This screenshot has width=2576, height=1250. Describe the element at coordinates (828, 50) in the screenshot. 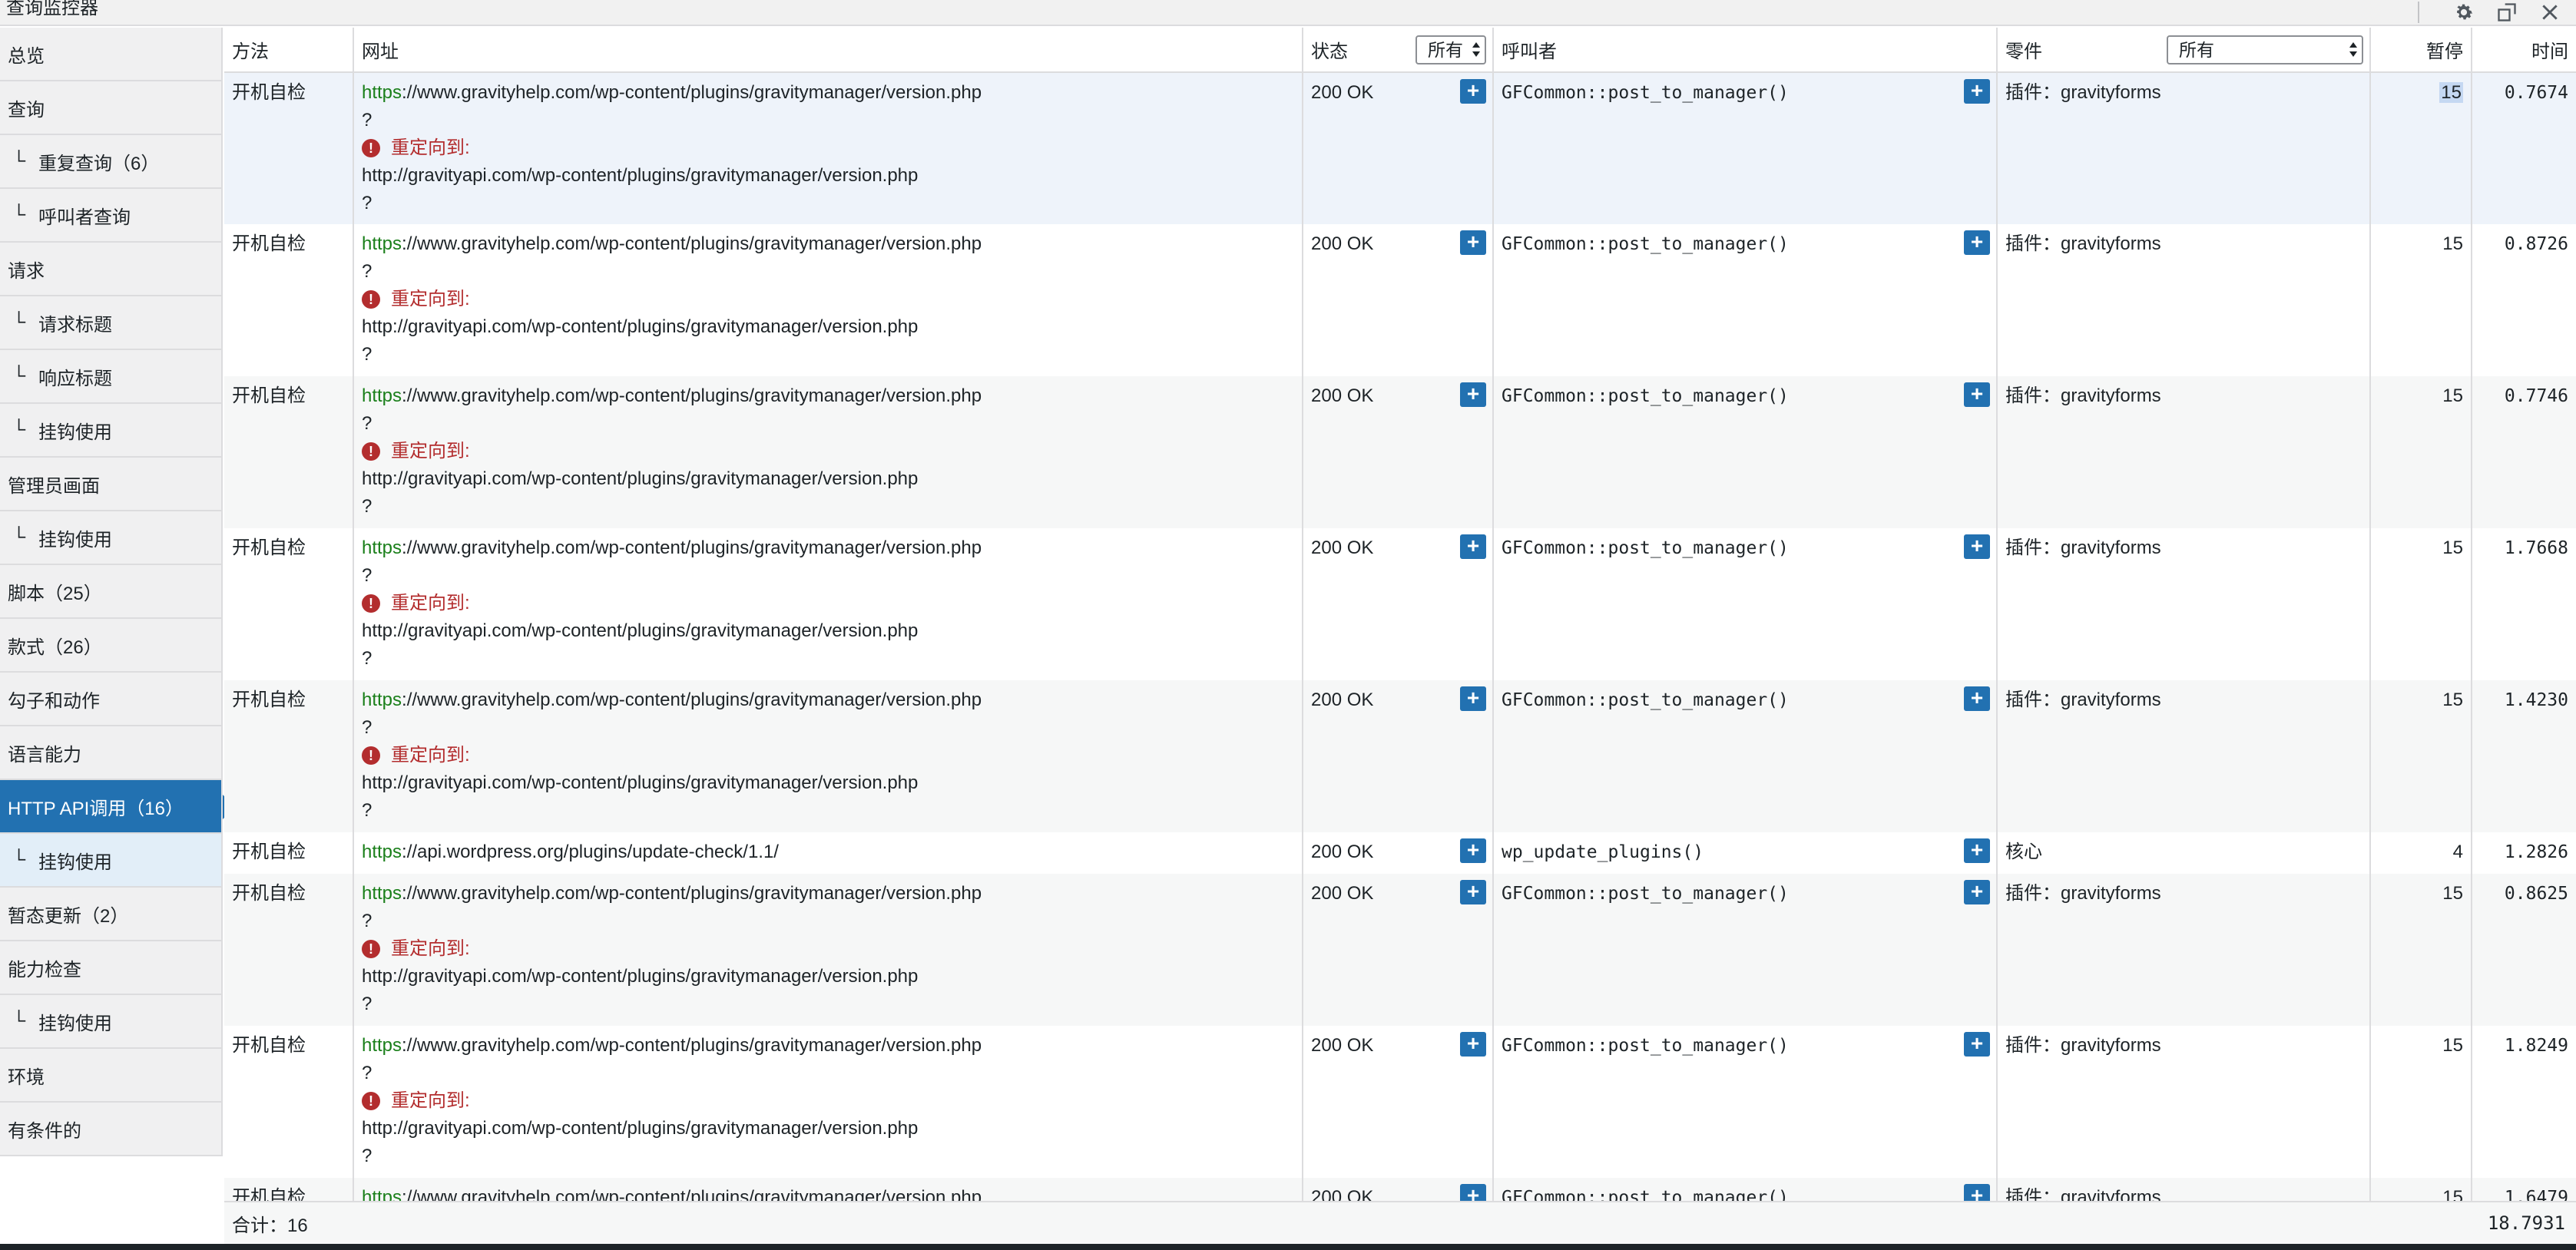

I see `column-header-url: 网址` at that location.